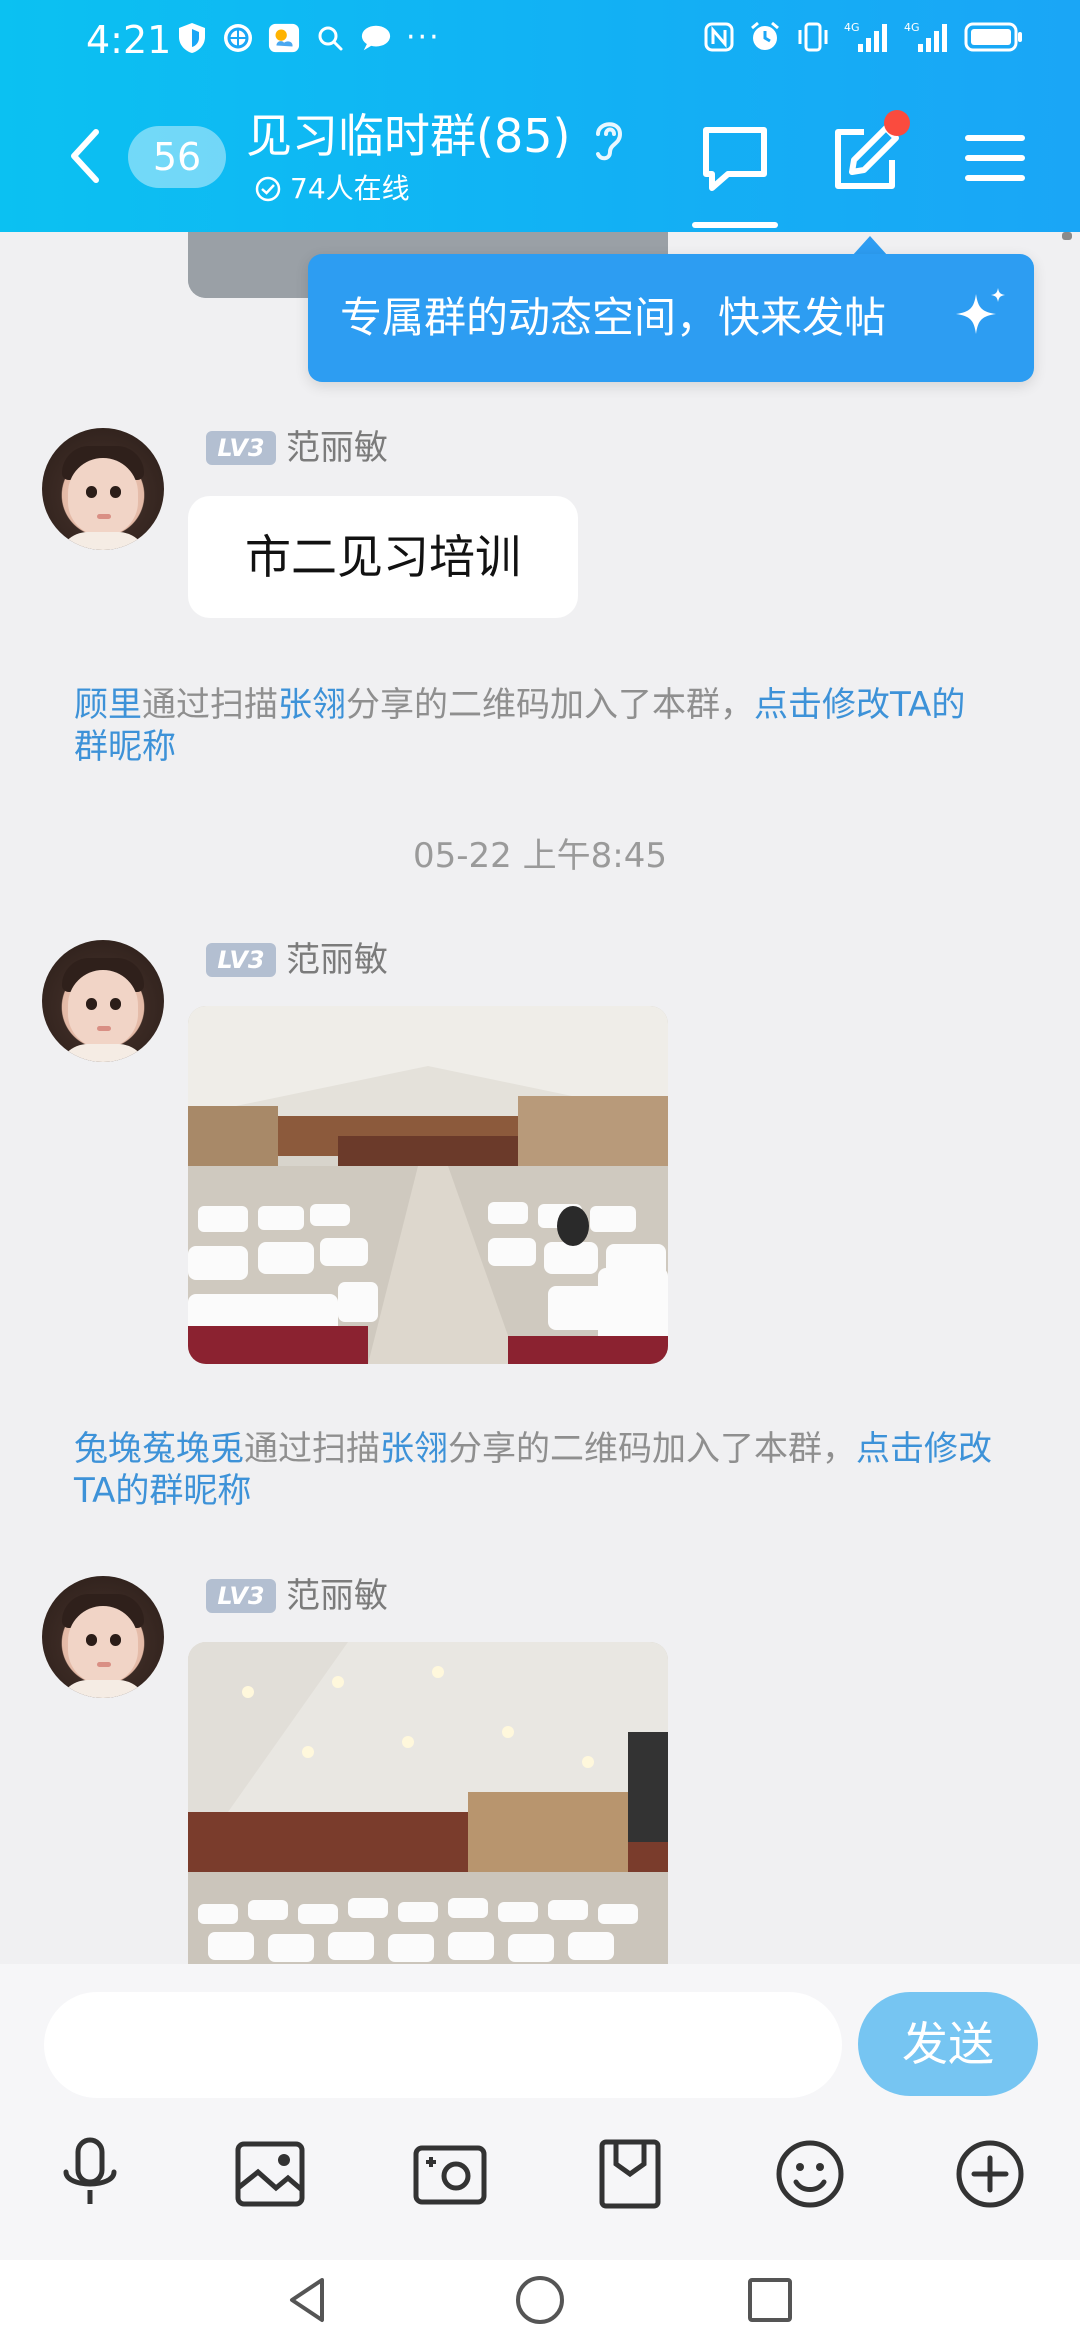 The width and height of the screenshot is (1080, 2340). I want to click on post-tooltip: 专属群的动态空间，快来发帖, so click(671, 318).